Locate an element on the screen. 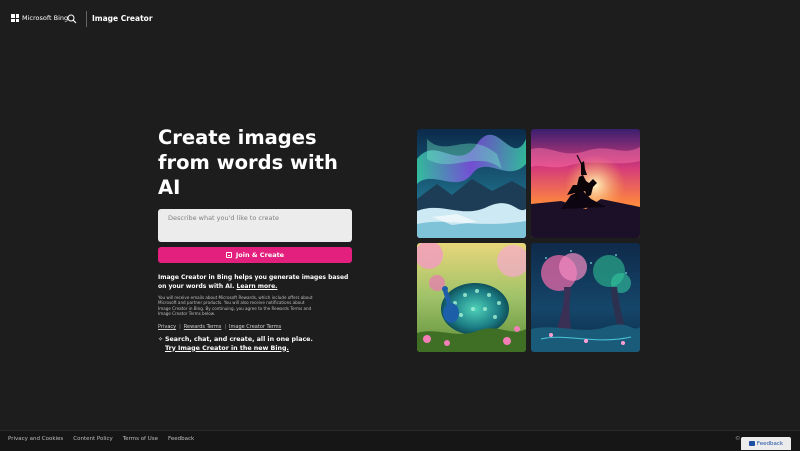 This screenshot has width=800, height=451. terms-of-use-link: Terms of Use is located at coordinates (140, 439).